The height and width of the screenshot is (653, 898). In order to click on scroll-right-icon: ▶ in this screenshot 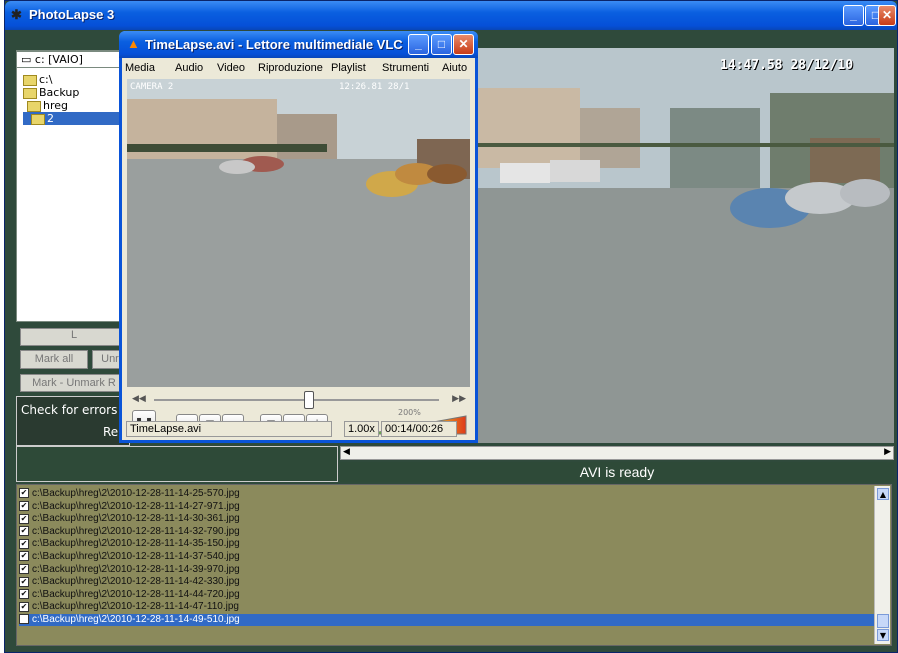, I will do `click(887, 452)`.